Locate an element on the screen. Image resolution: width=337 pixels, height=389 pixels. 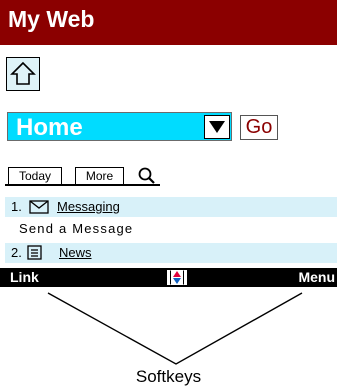
messaging-link: Messaging is located at coordinates (88, 206).